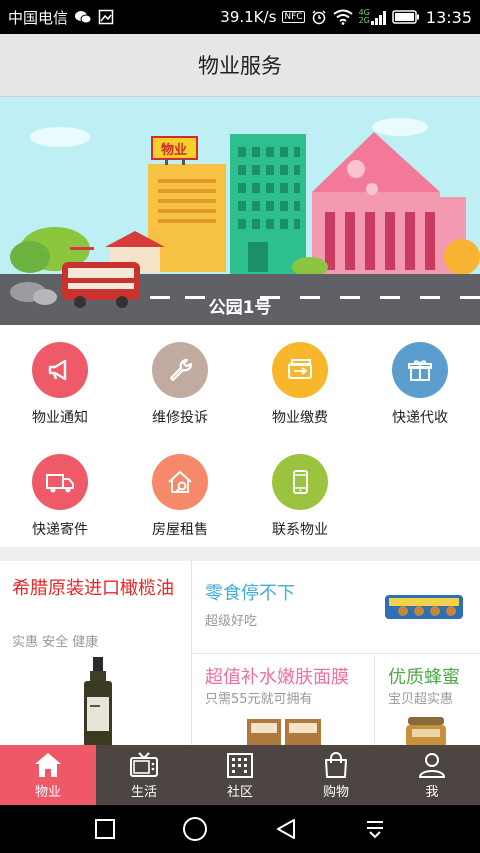  I want to click on service-property-notice: 物业通知, so click(60, 380).